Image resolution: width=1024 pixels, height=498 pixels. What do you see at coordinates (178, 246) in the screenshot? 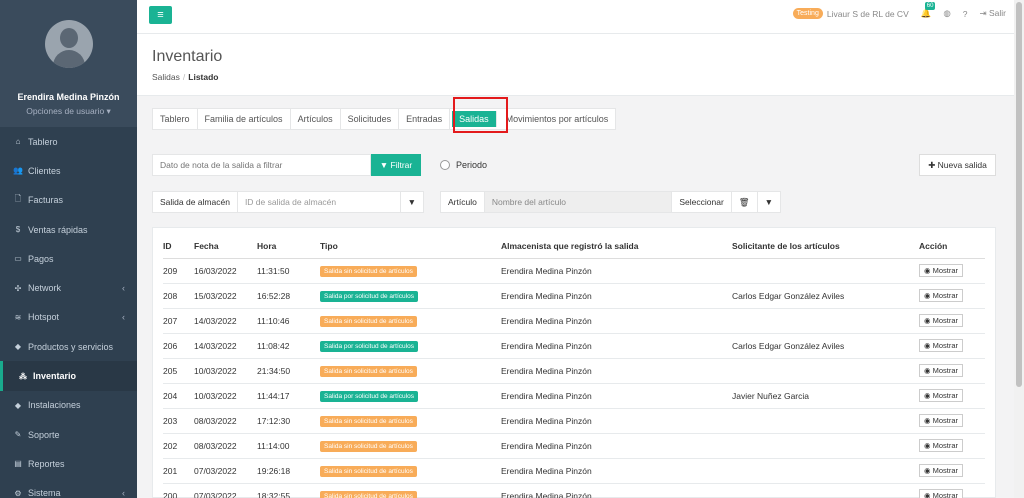
I see `col-id: ID` at bounding box center [178, 246].